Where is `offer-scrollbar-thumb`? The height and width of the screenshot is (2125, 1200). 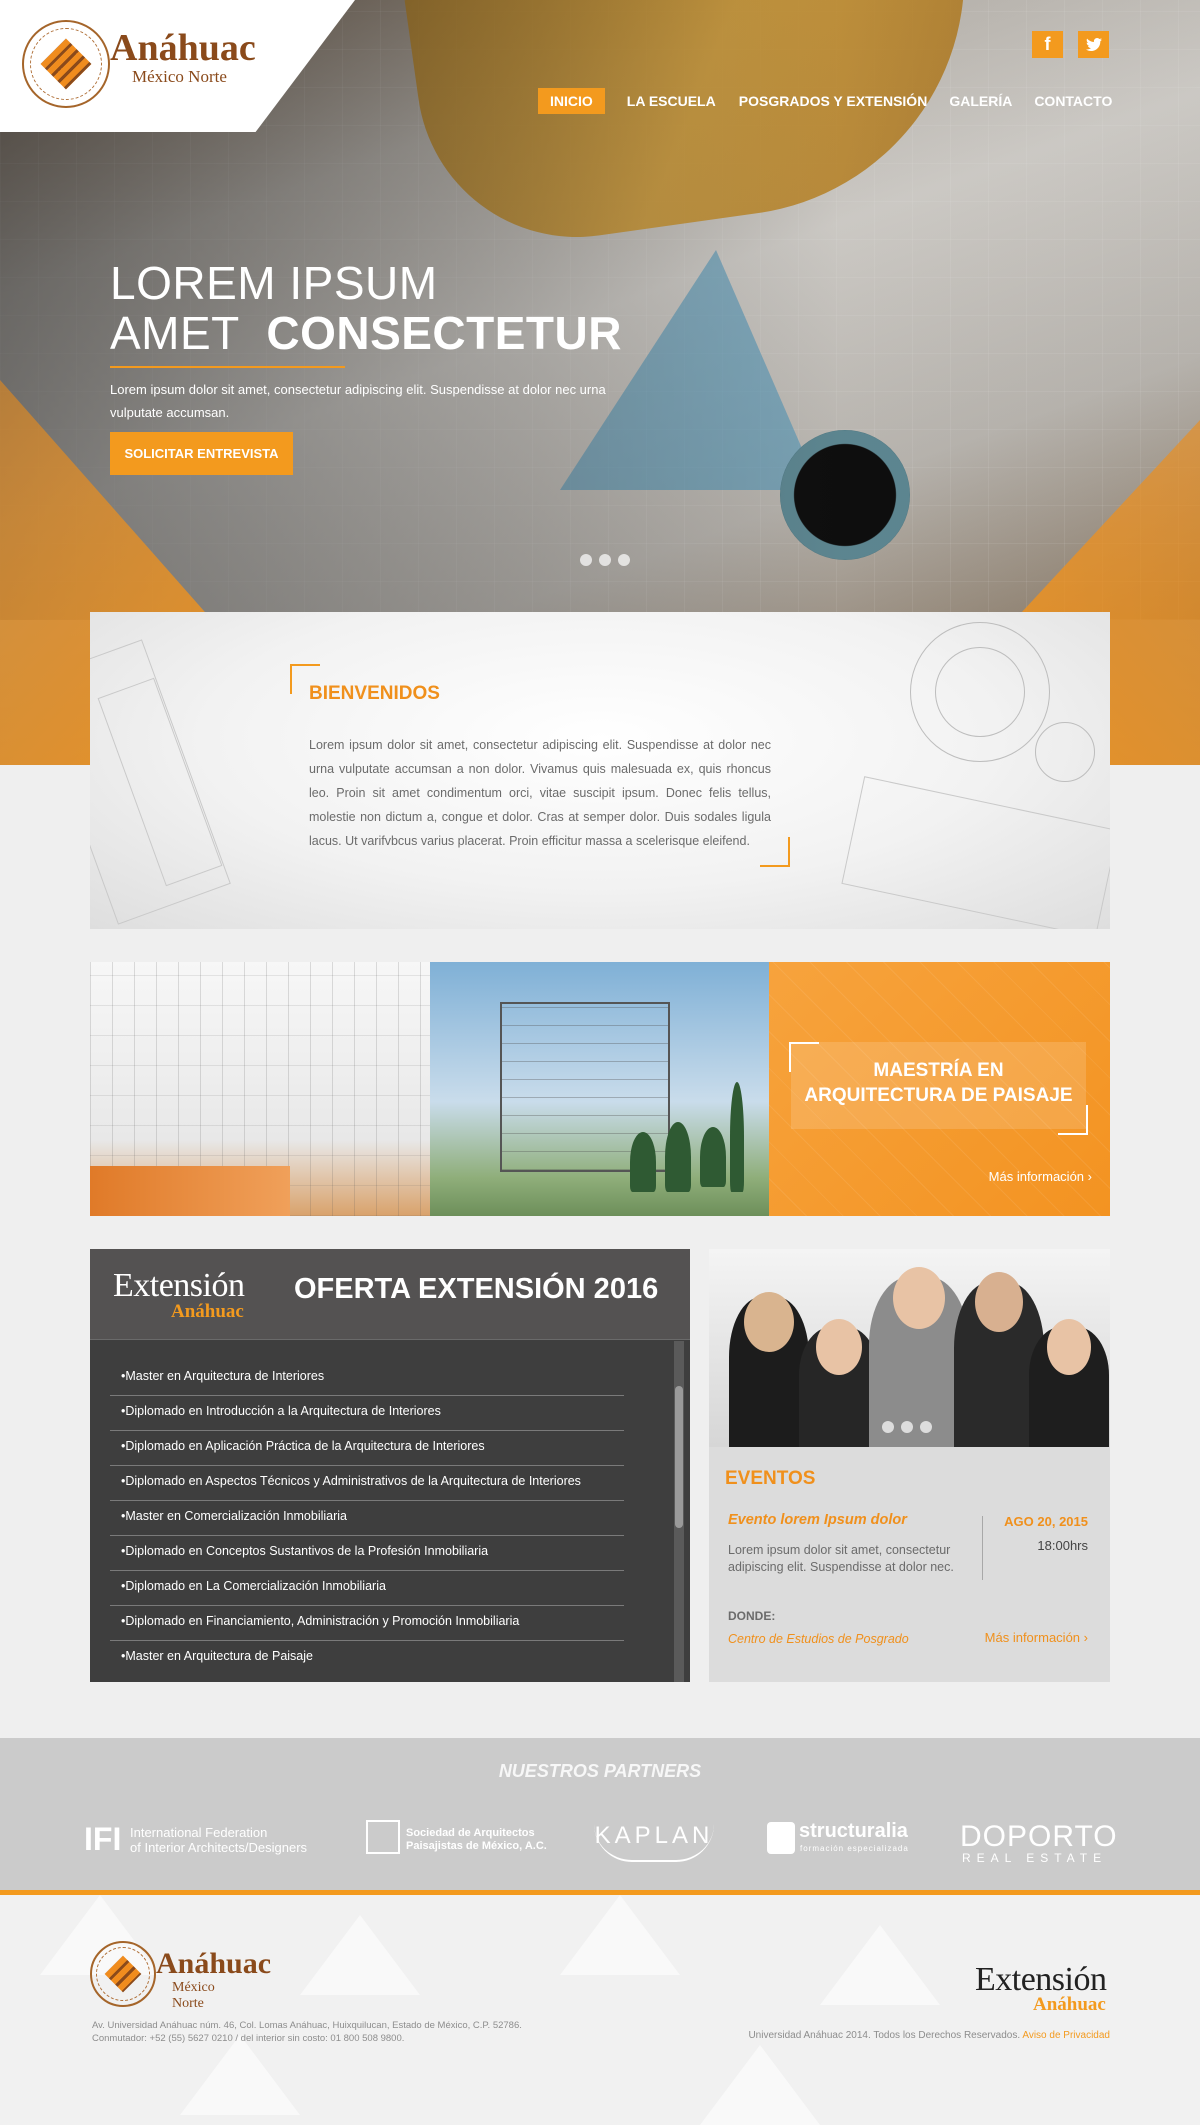
offer-scrollbar-thumb is located at coordinates (679, 1457).